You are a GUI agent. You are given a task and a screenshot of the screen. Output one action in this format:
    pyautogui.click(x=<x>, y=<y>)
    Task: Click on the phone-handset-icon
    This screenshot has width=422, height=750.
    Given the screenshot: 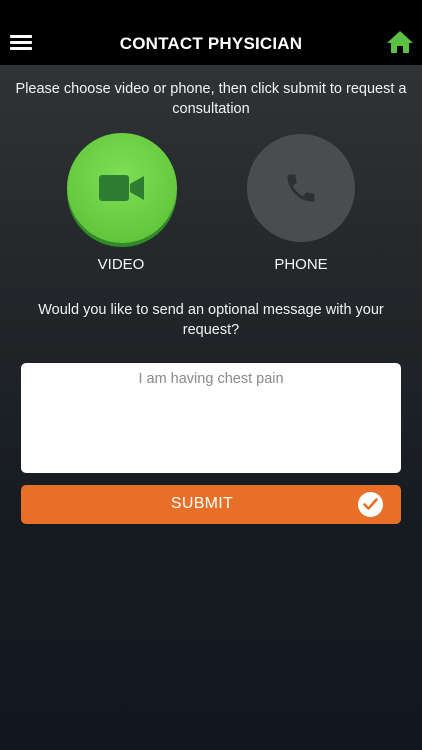 What is the action you would take?
    pyautogui.click(x=301, y=188)
    